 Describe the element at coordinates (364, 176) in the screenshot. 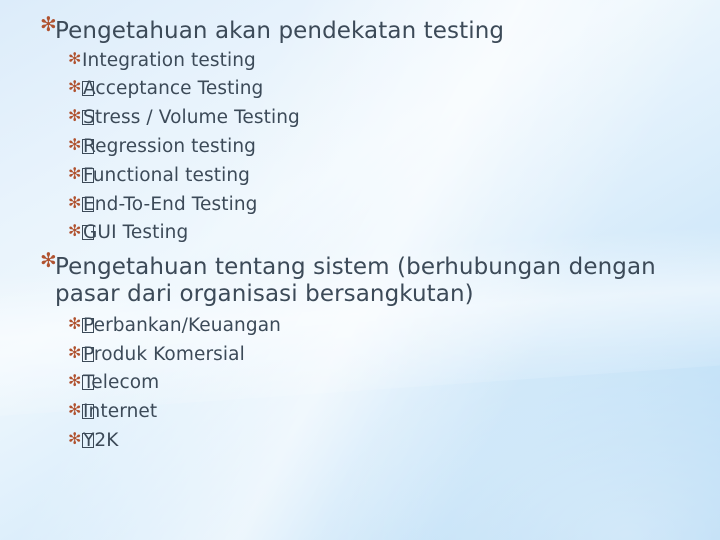

I see `list-item: ✻ Functional testing` at that location.